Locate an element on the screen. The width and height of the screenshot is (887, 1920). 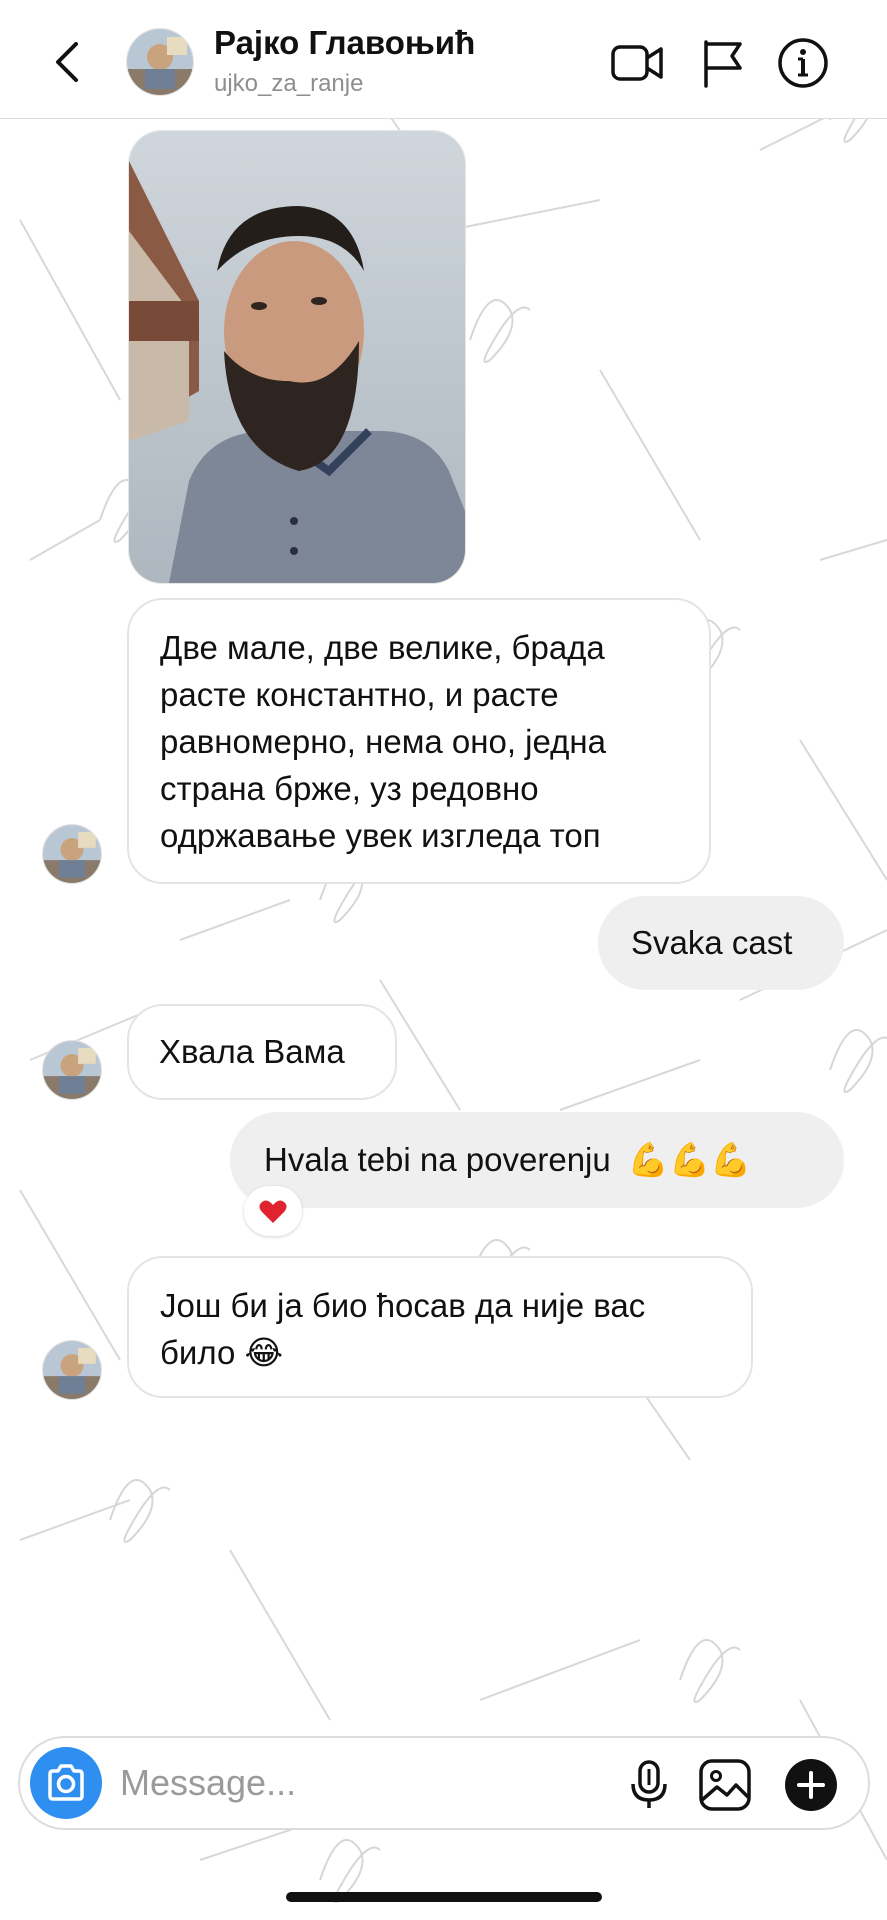
message-input is located at coordinates (320, 1783).